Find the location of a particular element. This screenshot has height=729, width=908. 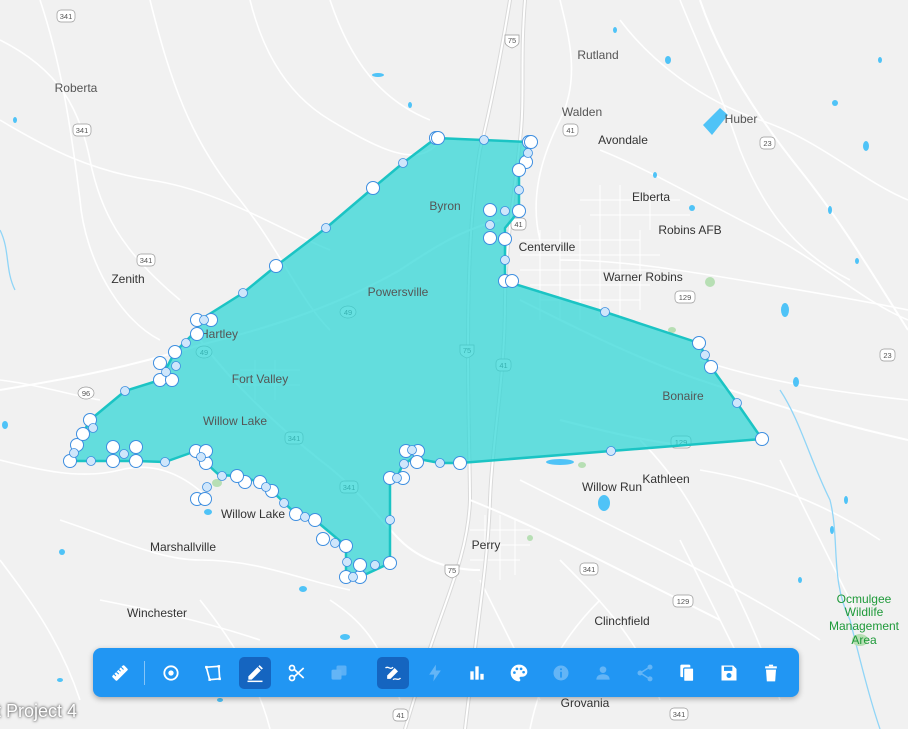

stats-button is located at coordinates (477, 673).